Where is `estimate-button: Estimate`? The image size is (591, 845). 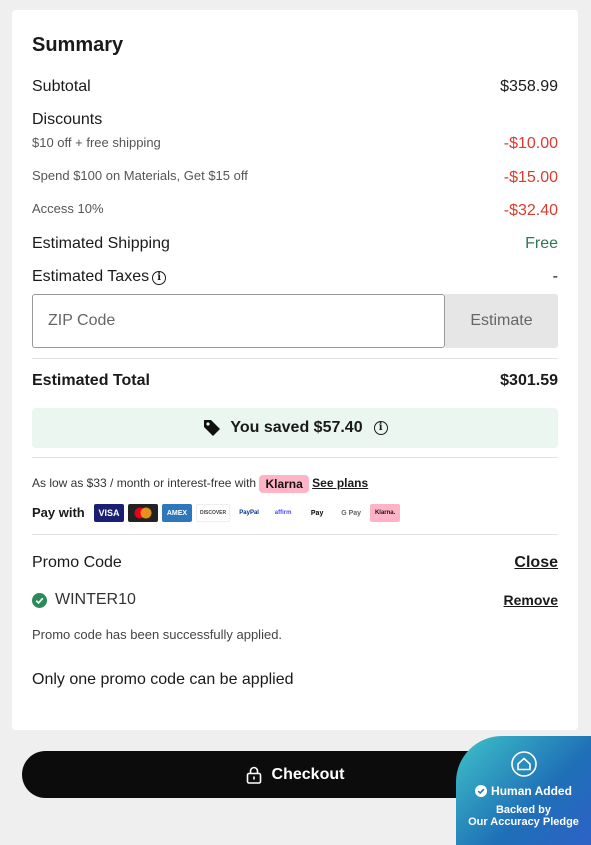 estimate-button: Estimate is located at coordinates (501, 321).